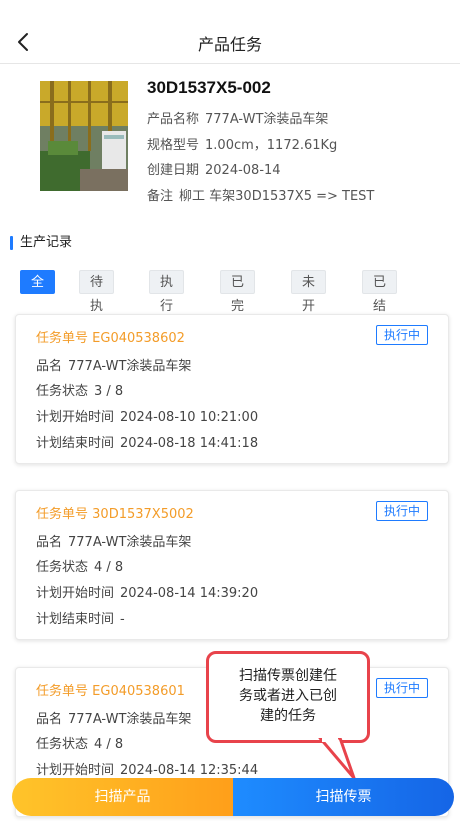  Describe the element at coordinates (110, 338) in the screenshot. I see `task-number: 任务单号 EG040538602` at that location.